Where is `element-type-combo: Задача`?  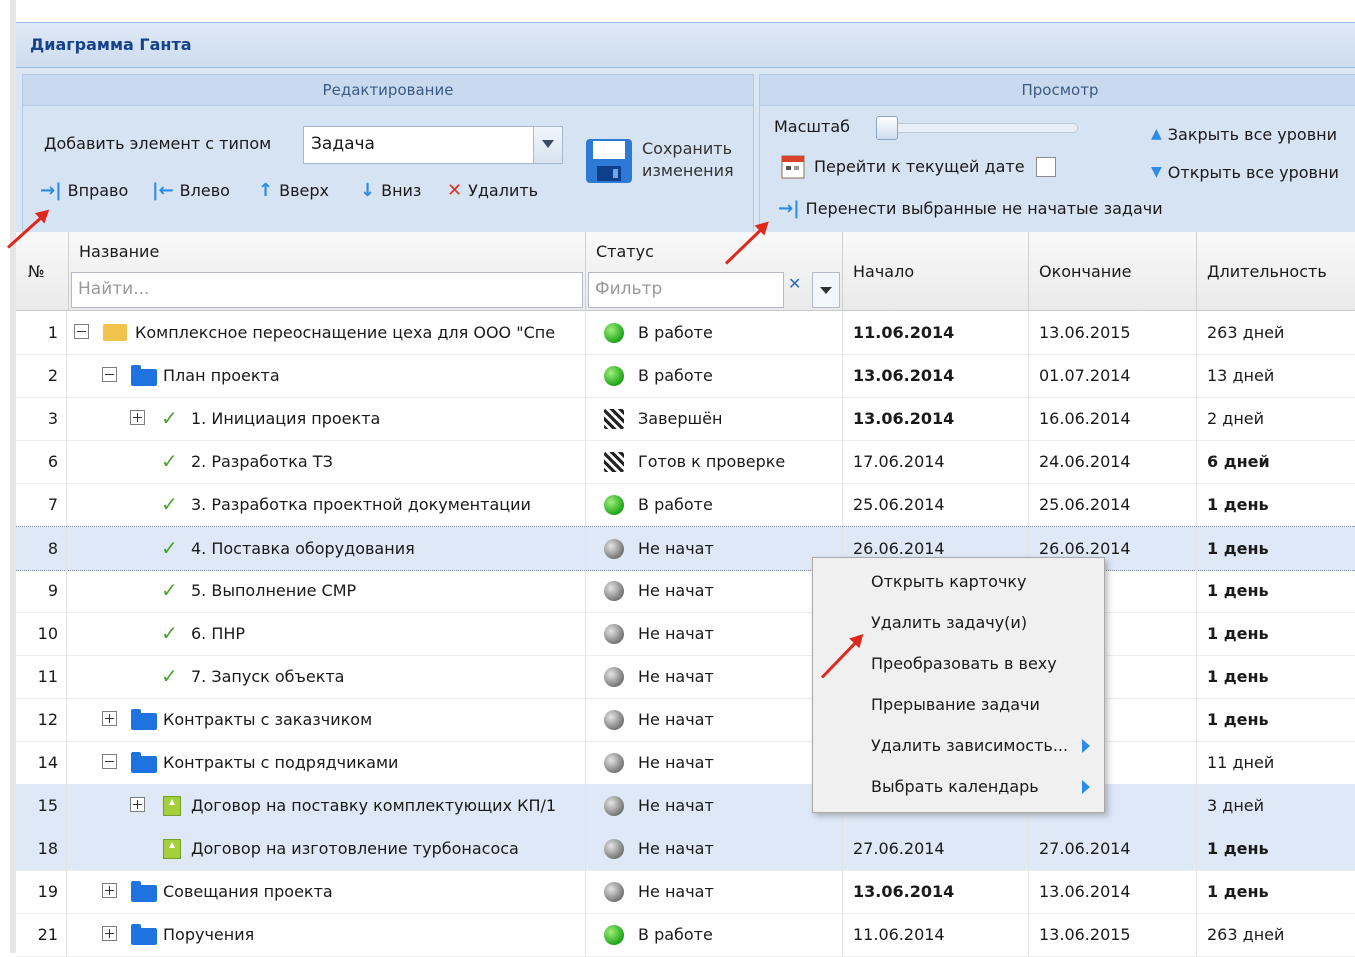
element-type-combo: Задача is located at coordinates (433, 145).